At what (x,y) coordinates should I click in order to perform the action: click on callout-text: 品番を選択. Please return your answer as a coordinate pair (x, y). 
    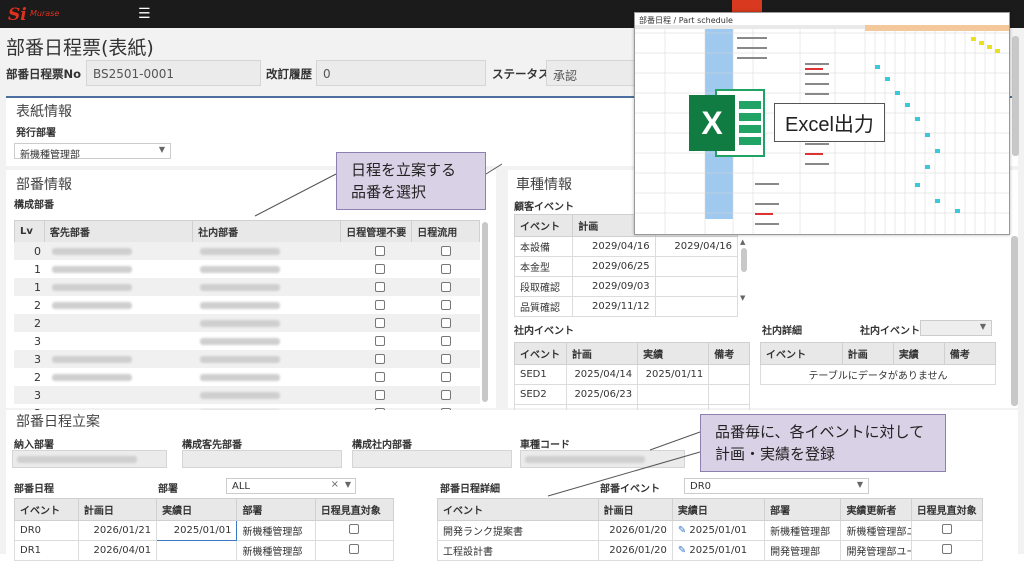
    Looking at the image, I should click on (389, 192).